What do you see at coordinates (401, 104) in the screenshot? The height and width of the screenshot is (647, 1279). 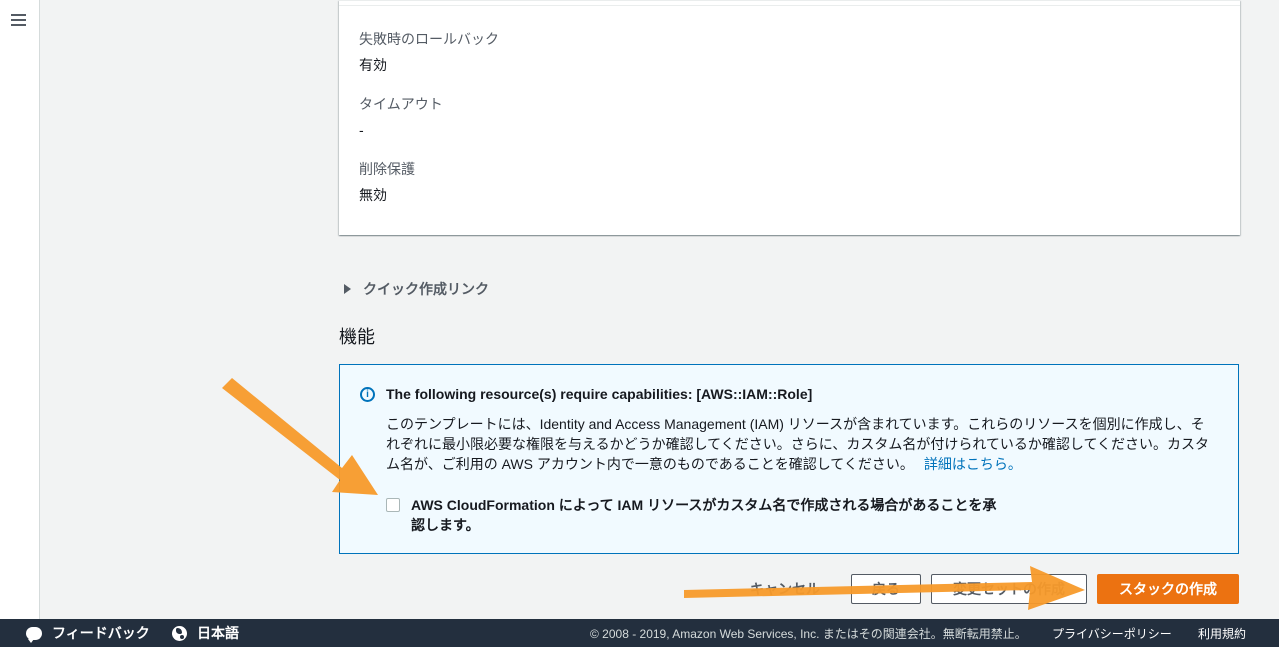 I see `field-label: タイムアウト` at bounding box center [401, 104].